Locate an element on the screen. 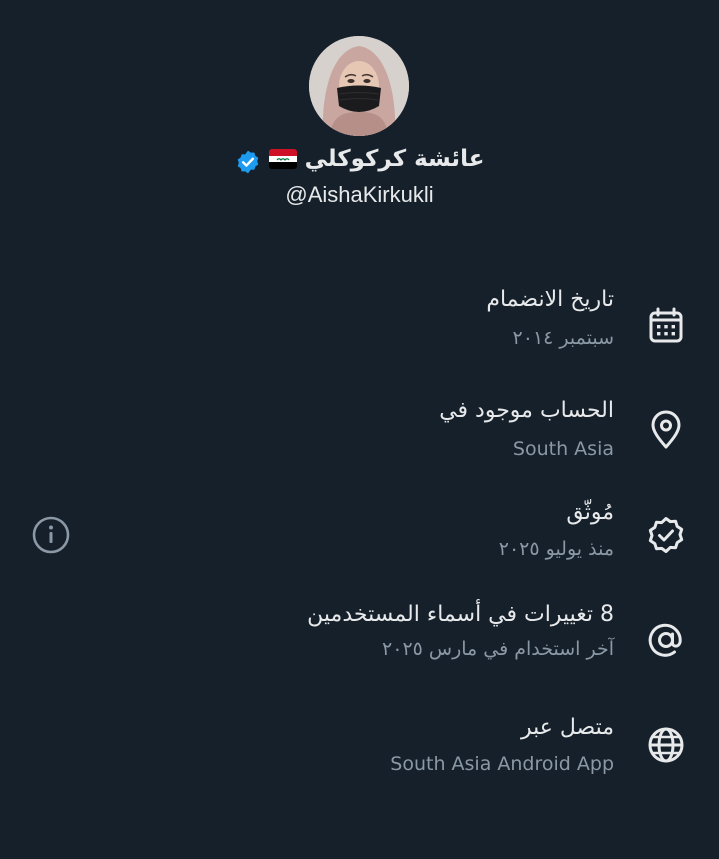 The image size is (719, 859). connected-via-value: South Asia Android App is located at coordinates (502, 764).